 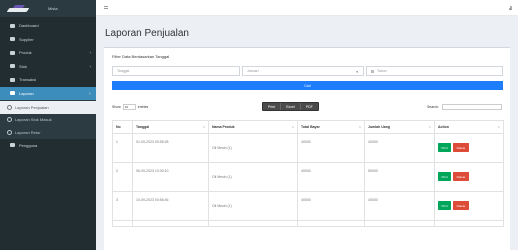 I want to click on column-header-nama-produk: Nama Produk ⇅, so click(x=253, y=127).